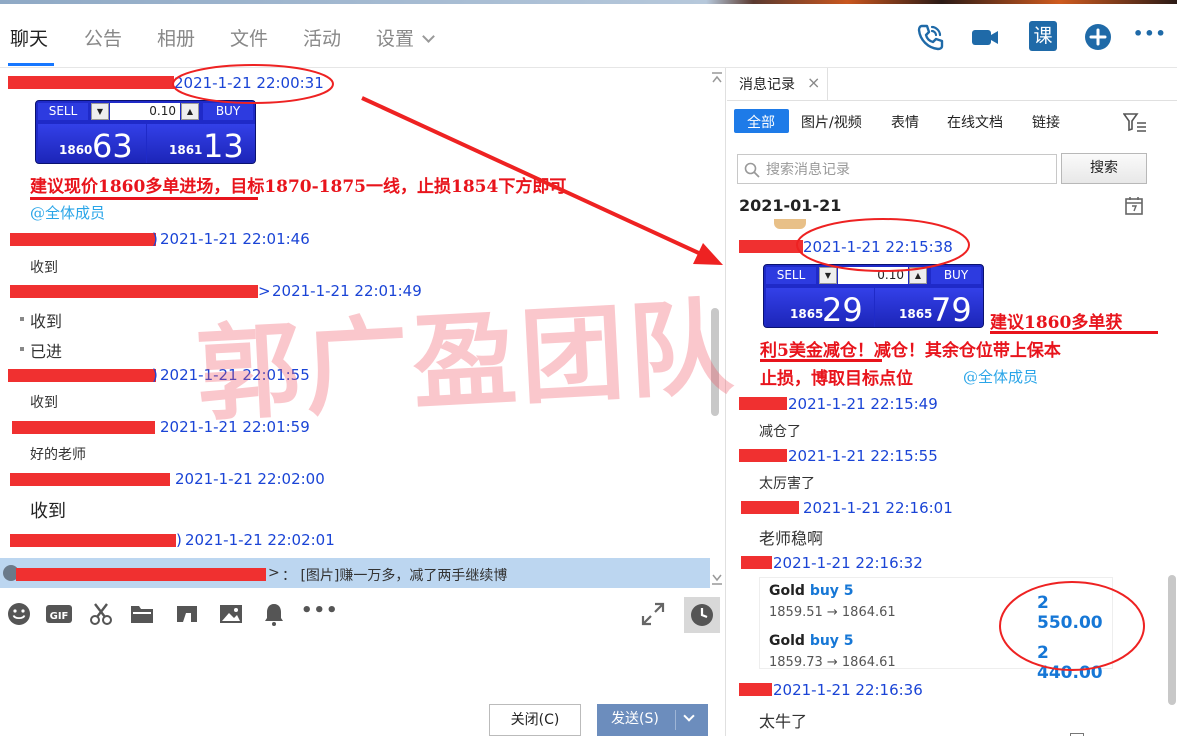  Describe the element at coordinates (905, 122) in the screenshot. I see `filter-stickers: 表情` at that location.